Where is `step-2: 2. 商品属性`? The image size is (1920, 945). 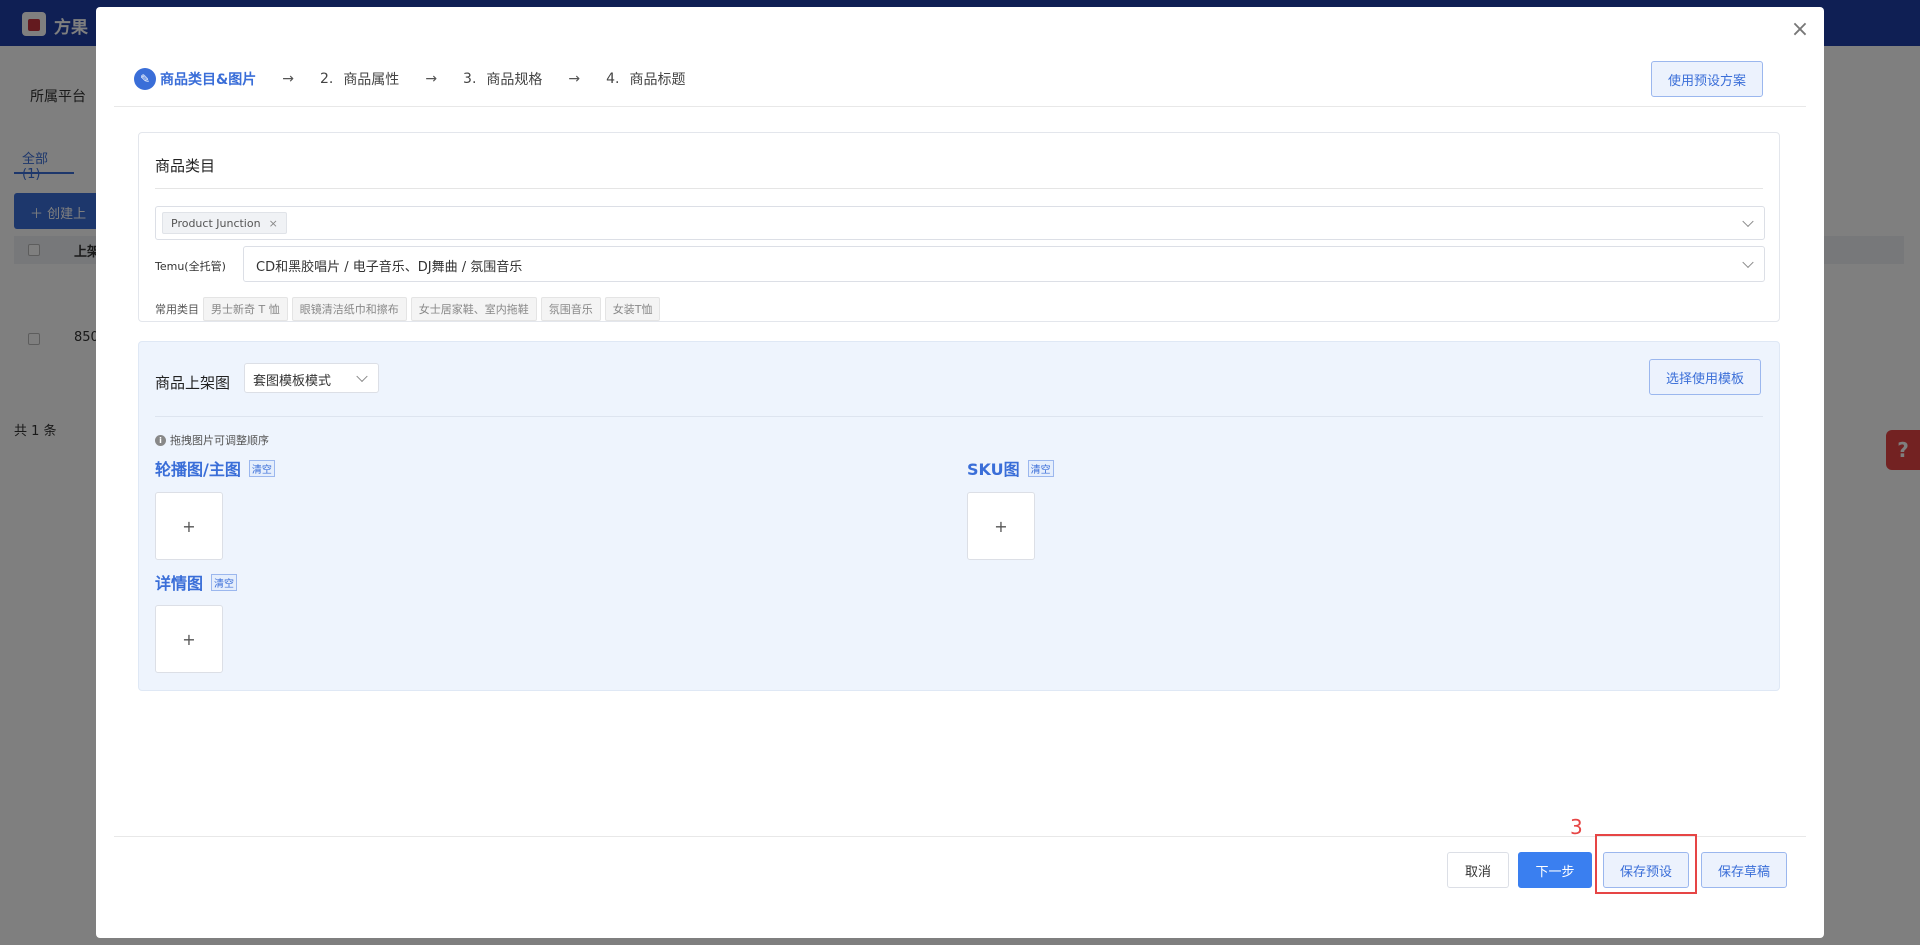 step-2: 2. 商品属性 is located at coordinates (359, 79).